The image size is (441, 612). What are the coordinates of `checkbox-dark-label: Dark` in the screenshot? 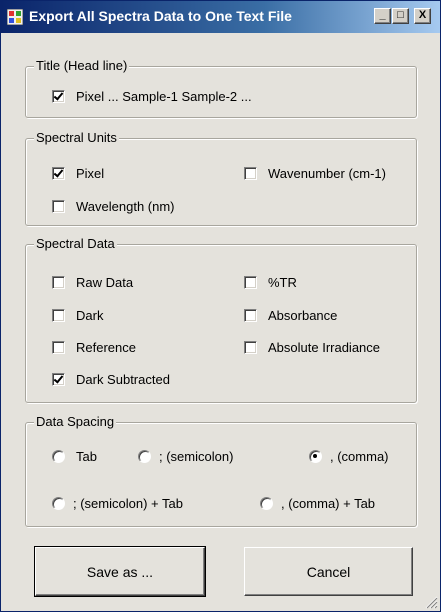 It's located at (90, 315).